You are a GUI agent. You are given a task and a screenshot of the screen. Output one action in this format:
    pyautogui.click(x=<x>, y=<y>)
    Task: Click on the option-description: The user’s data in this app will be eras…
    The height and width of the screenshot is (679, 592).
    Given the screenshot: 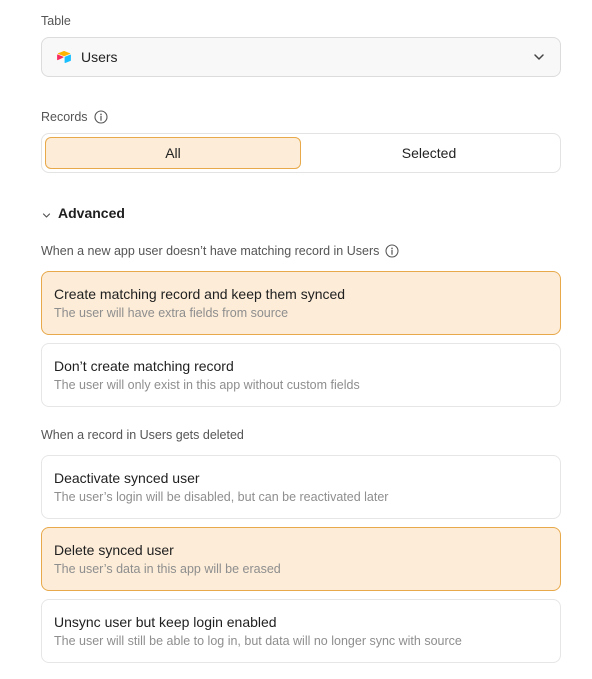 What is the action you would take?
    pyautogui.click(x=167, y=569)
    